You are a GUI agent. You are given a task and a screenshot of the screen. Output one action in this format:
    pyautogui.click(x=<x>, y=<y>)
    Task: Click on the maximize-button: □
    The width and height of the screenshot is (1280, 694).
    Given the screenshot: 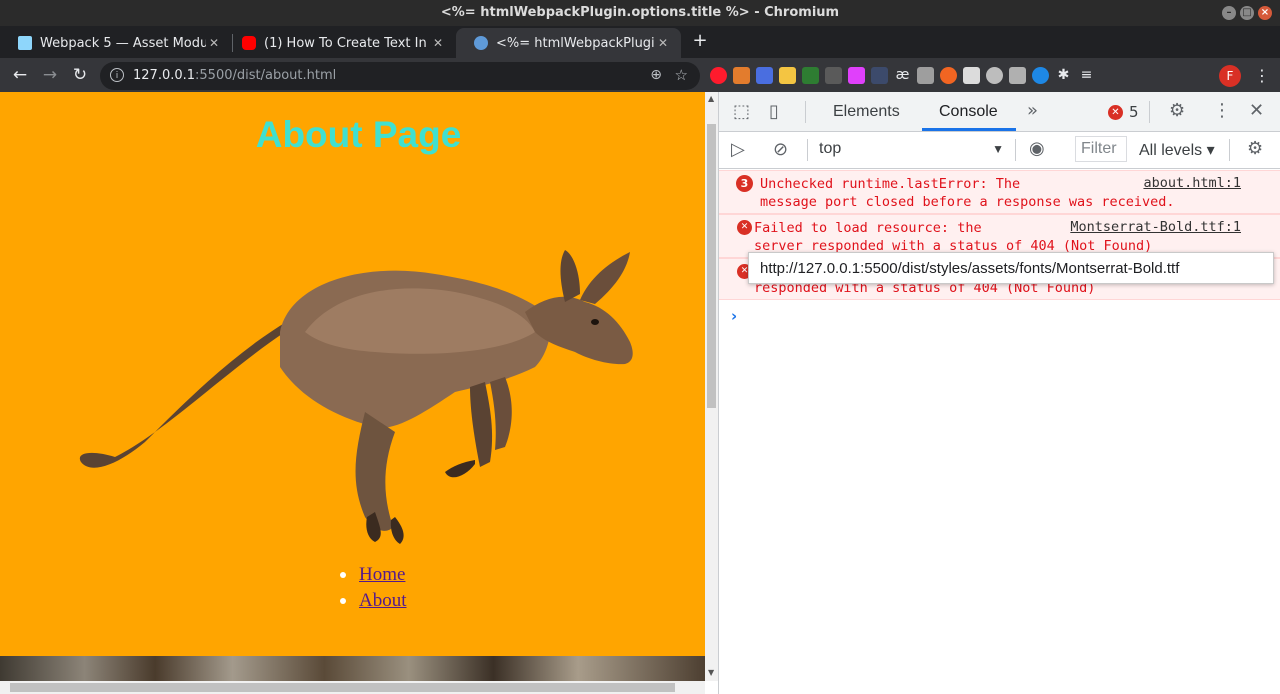 What is the action you would take?
    pyautogui.click(x=1247, y=13)
    